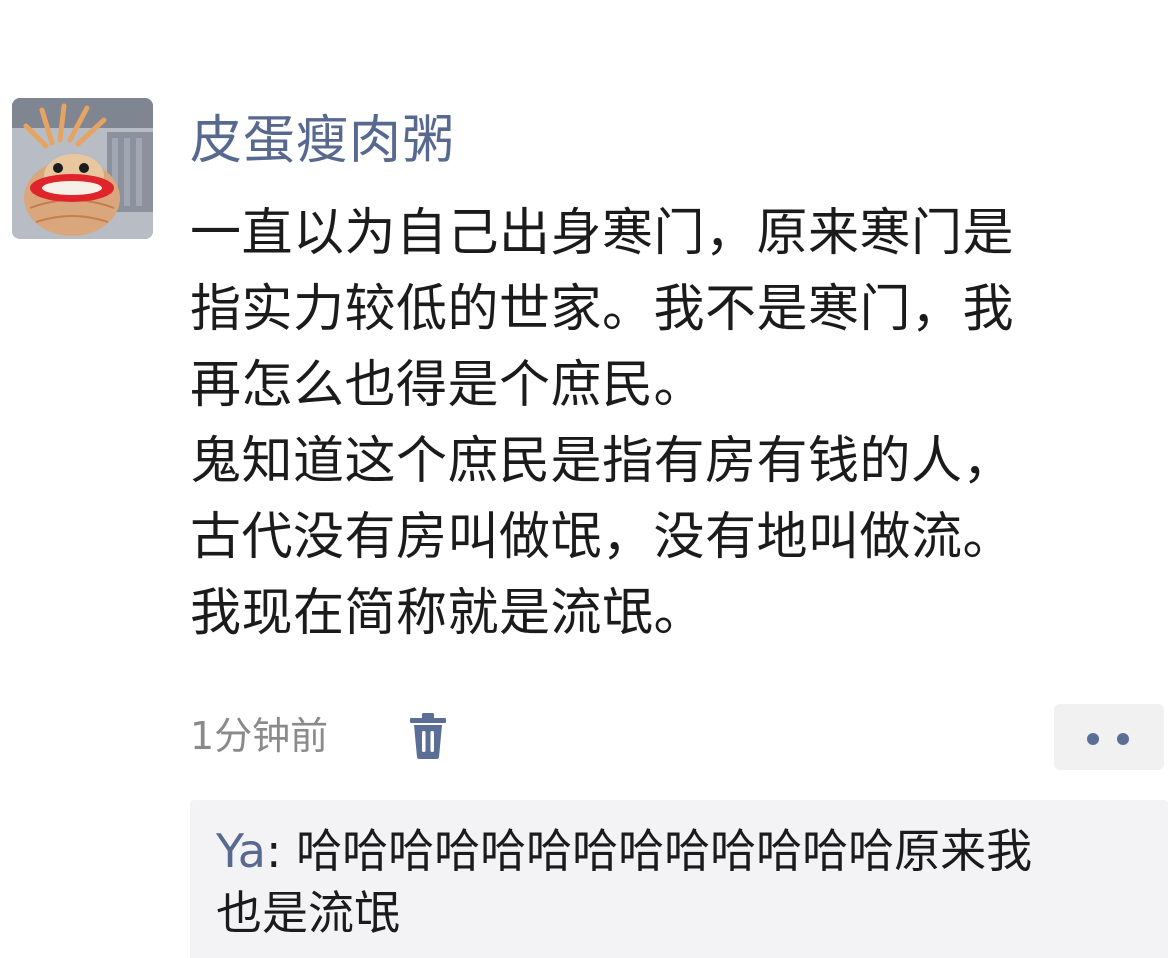 The image size is (1170, 958). I want to click on post-timestamp: 1分钟前, so click(259, 736).